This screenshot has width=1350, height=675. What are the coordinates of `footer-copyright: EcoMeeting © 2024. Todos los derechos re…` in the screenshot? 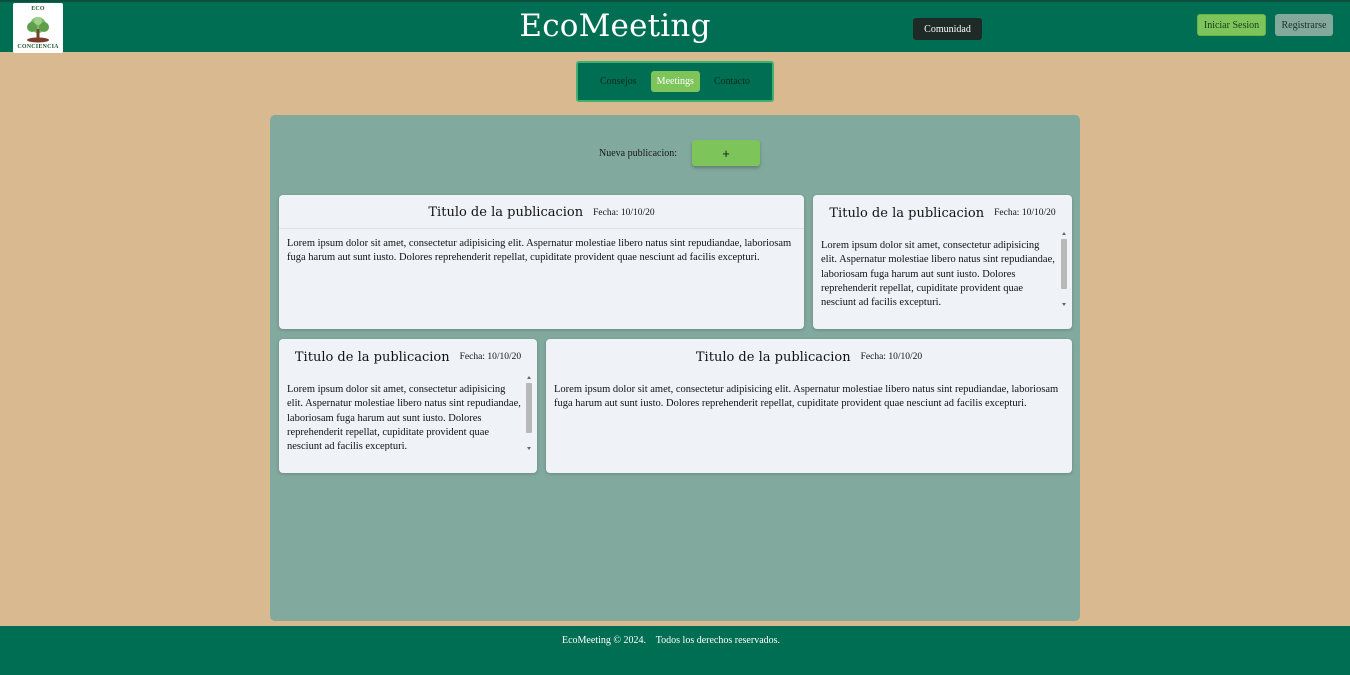 It's located at (671, 640).